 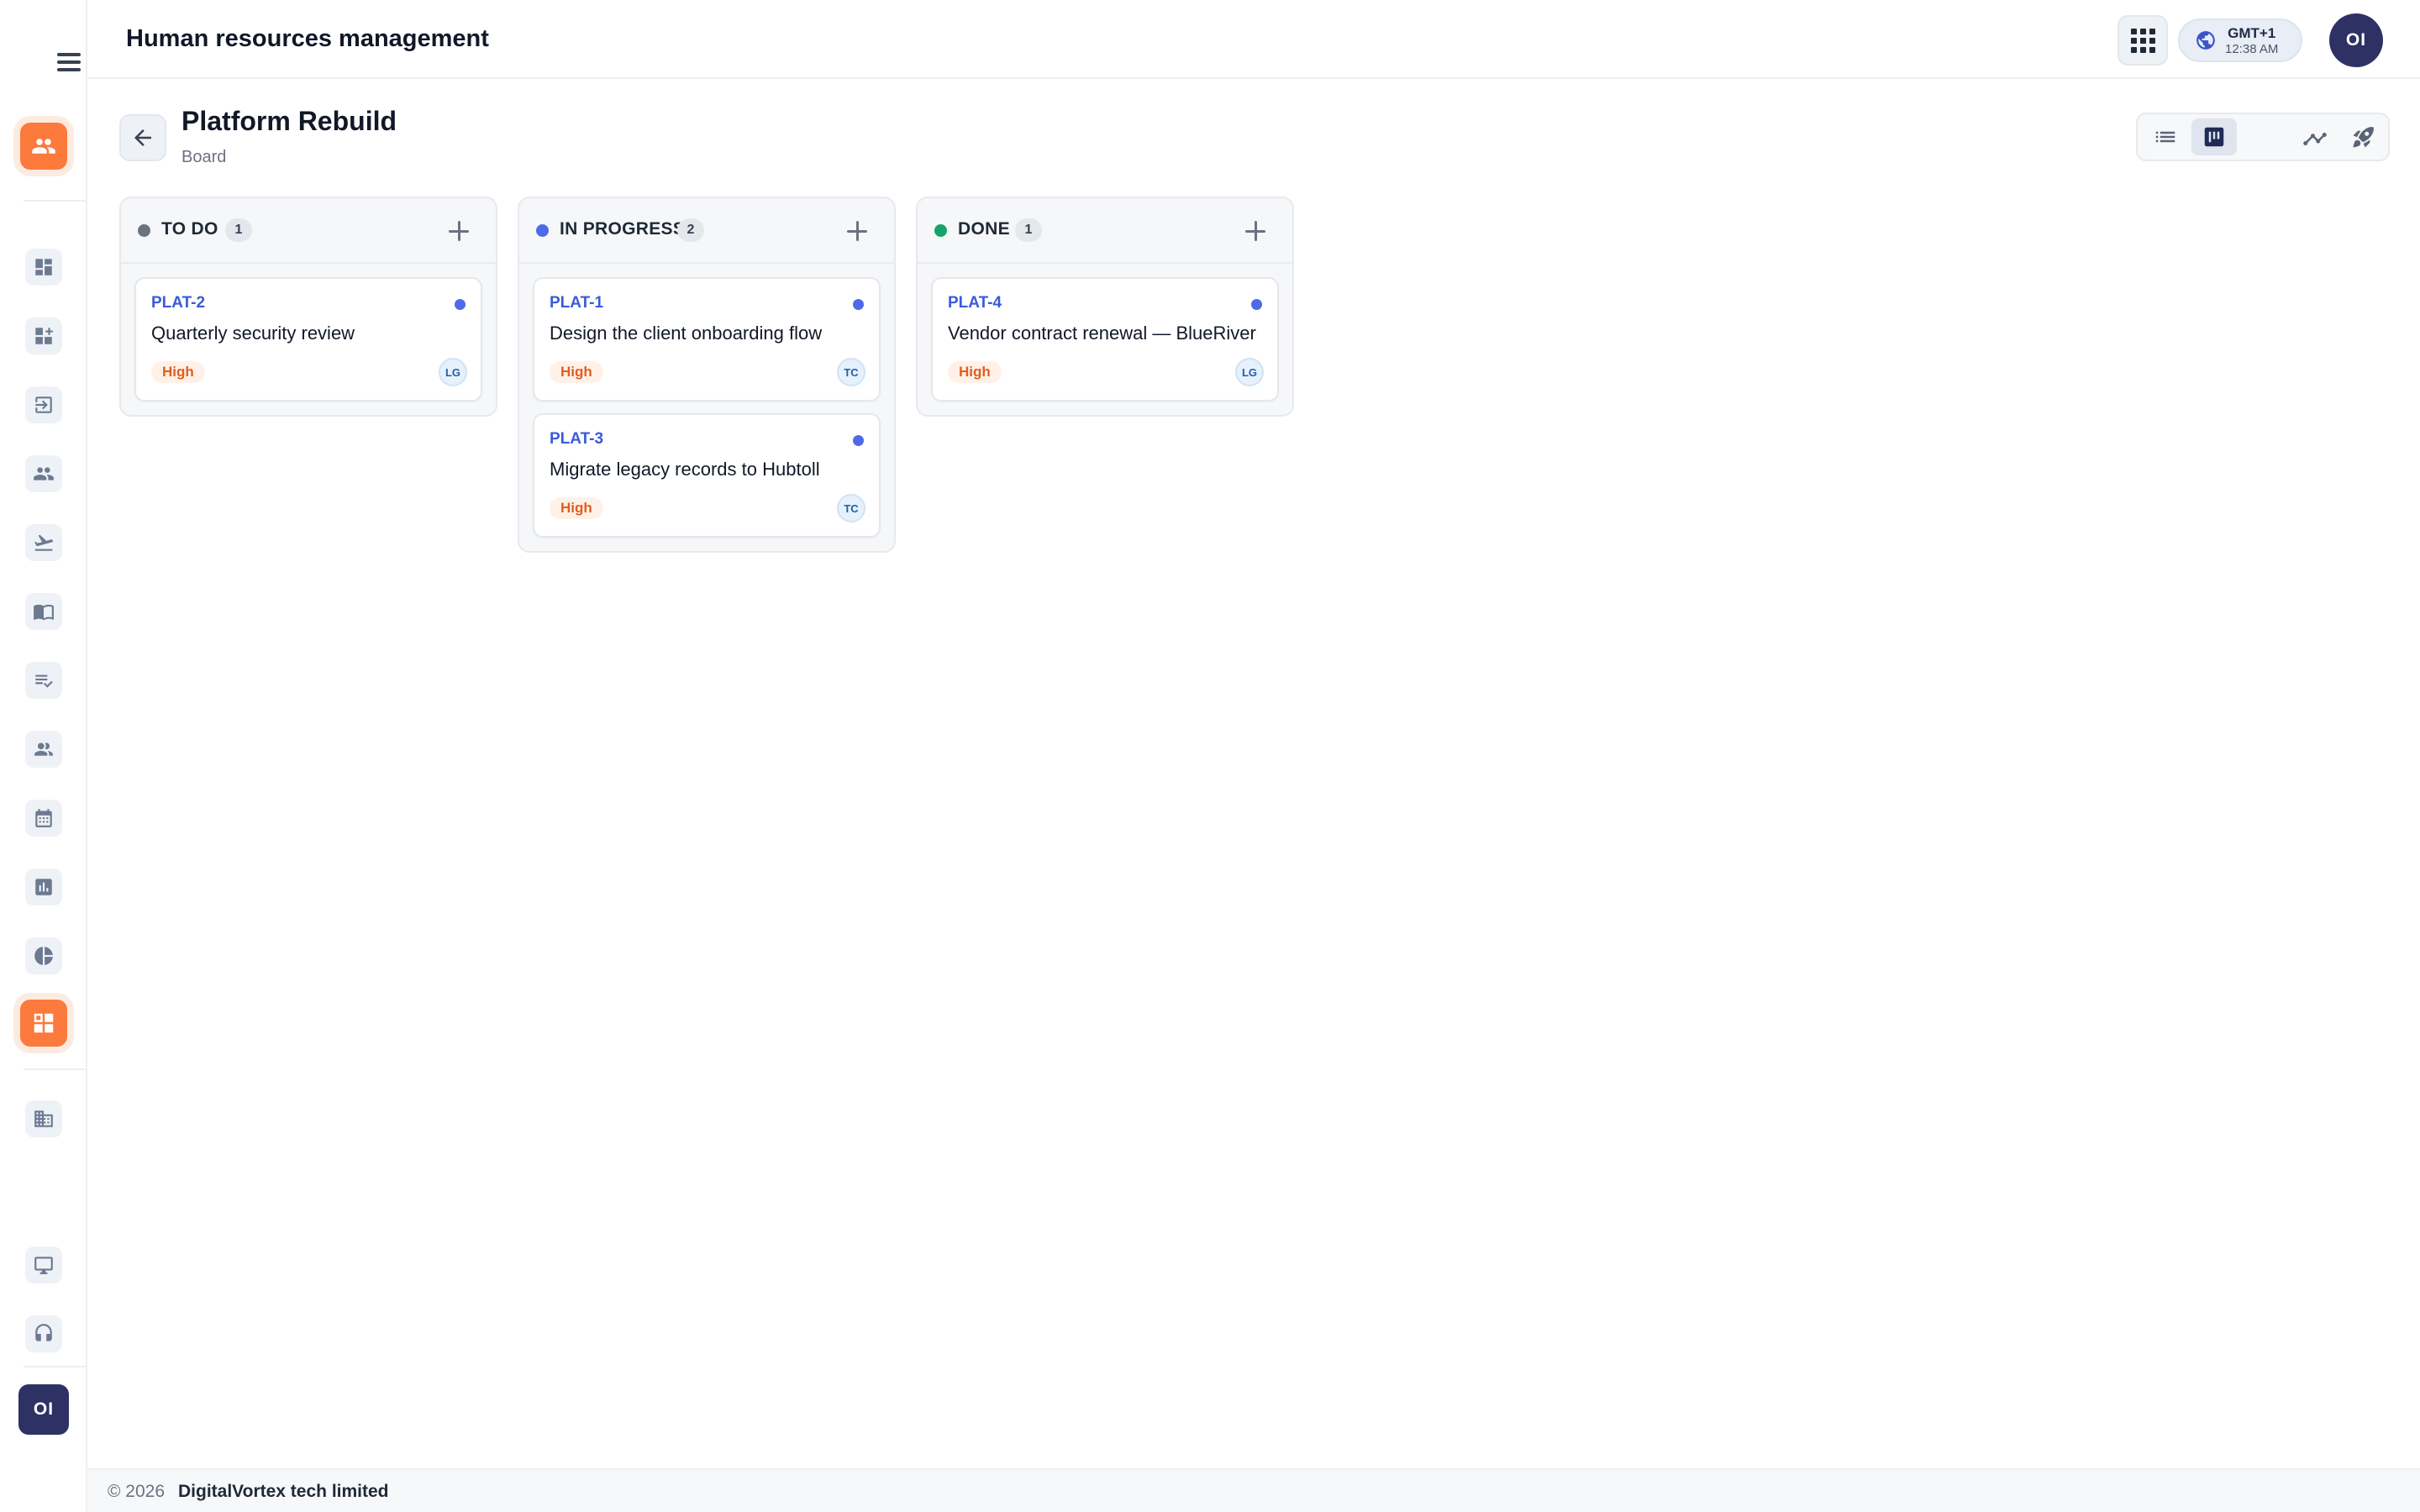 What do you see at coordinates (576, 303) in the screenshot?
I see `card-key: PLAT-1` at bounding box center [576, 303].